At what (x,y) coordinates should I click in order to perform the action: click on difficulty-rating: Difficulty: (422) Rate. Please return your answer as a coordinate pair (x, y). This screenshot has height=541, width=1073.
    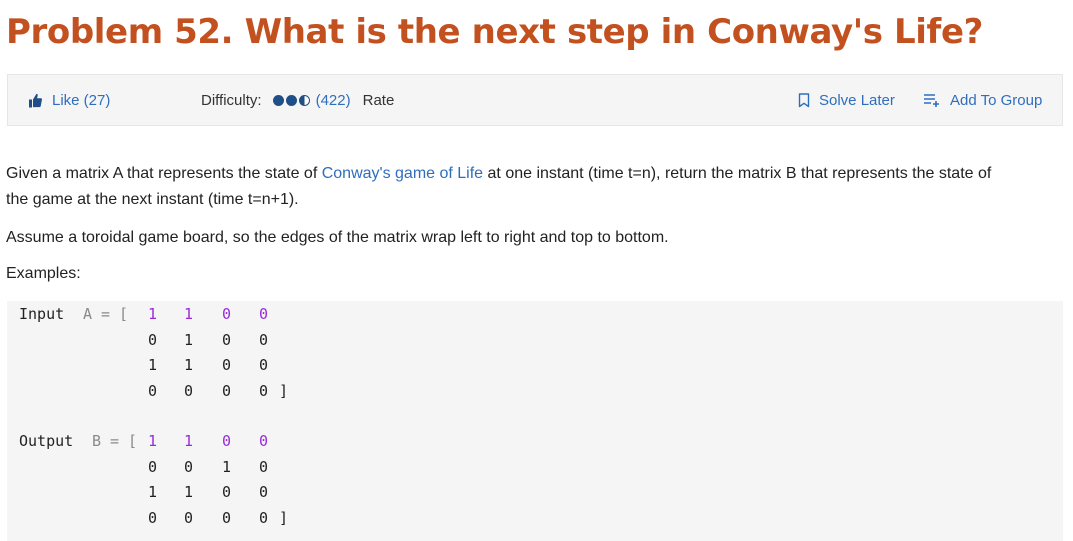
    Looking at the image, I should click on (297, 100).